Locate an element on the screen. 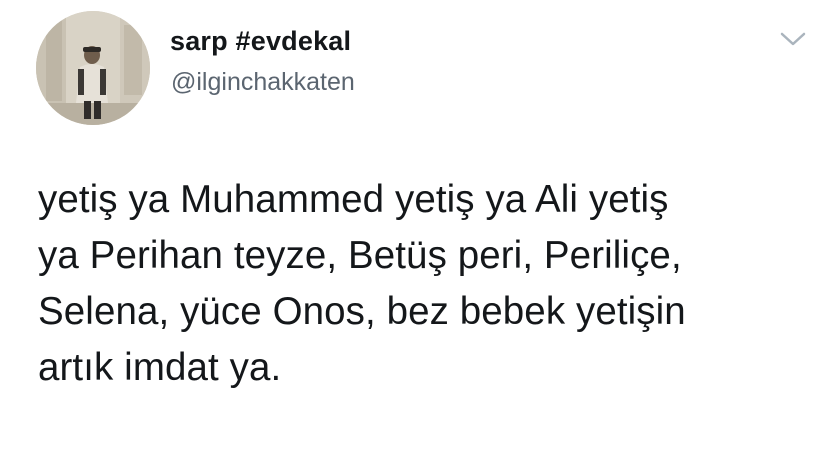 The image size is (828, 451). avatar-image is located at coordinates (93, 68).